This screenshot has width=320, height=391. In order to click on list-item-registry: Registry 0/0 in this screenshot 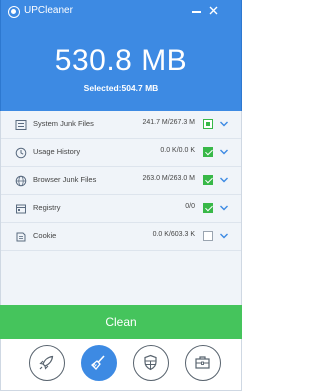, I will do `click(121, 209)`.